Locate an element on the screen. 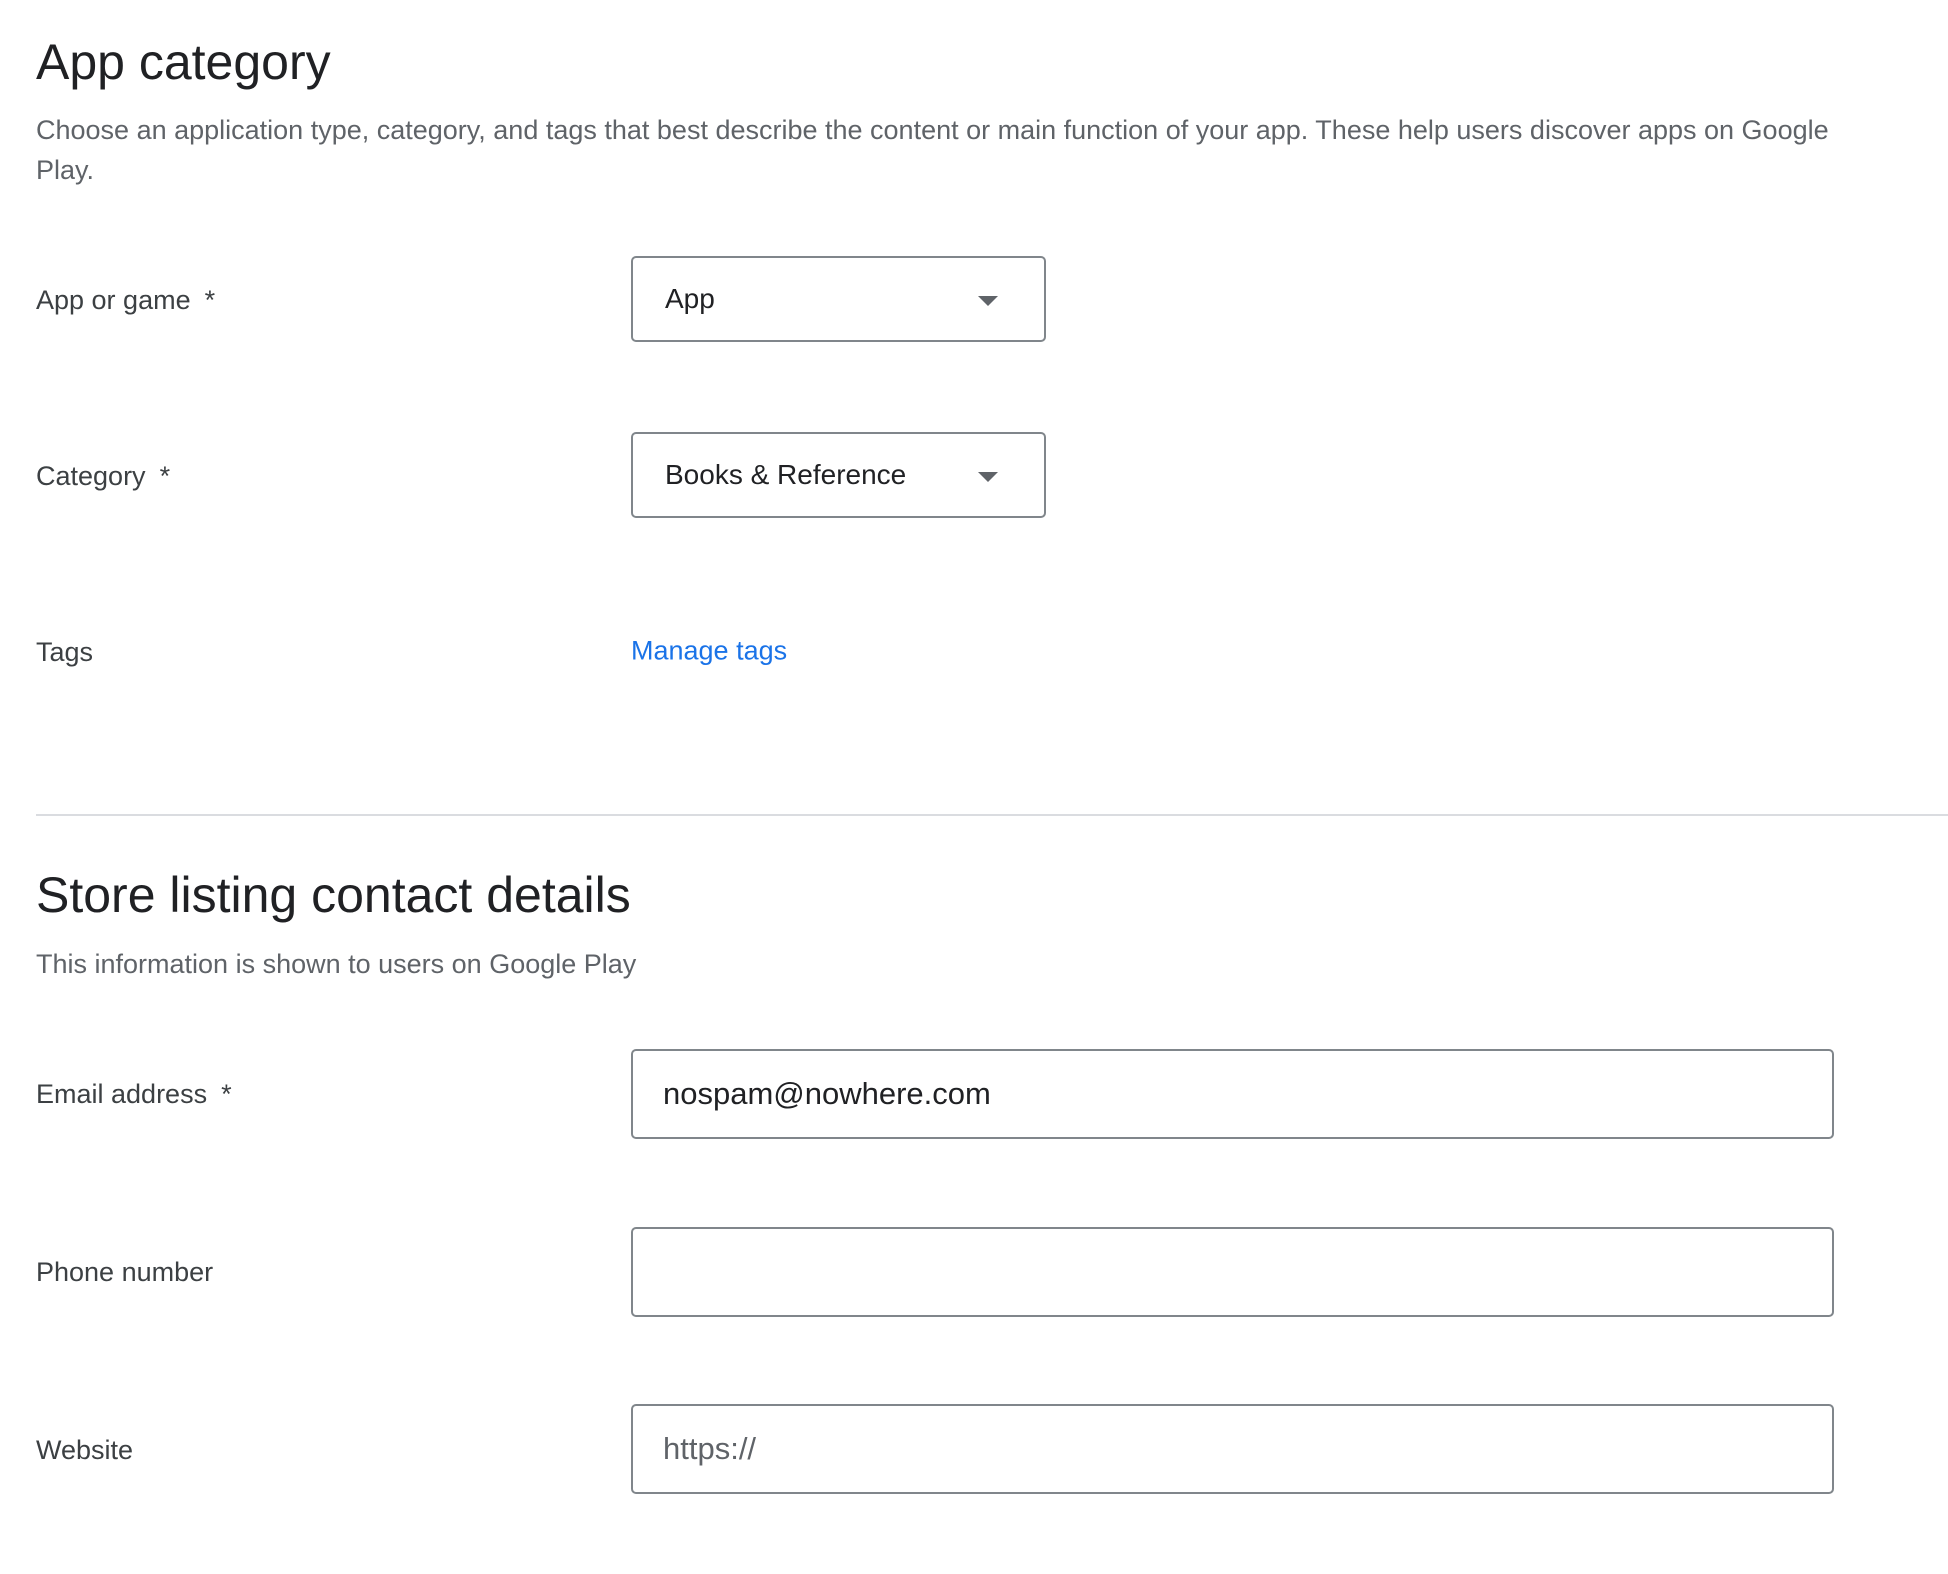 The image size is (1948, 1574). category-select: Books & Reference is located at coordinates (838, 475).